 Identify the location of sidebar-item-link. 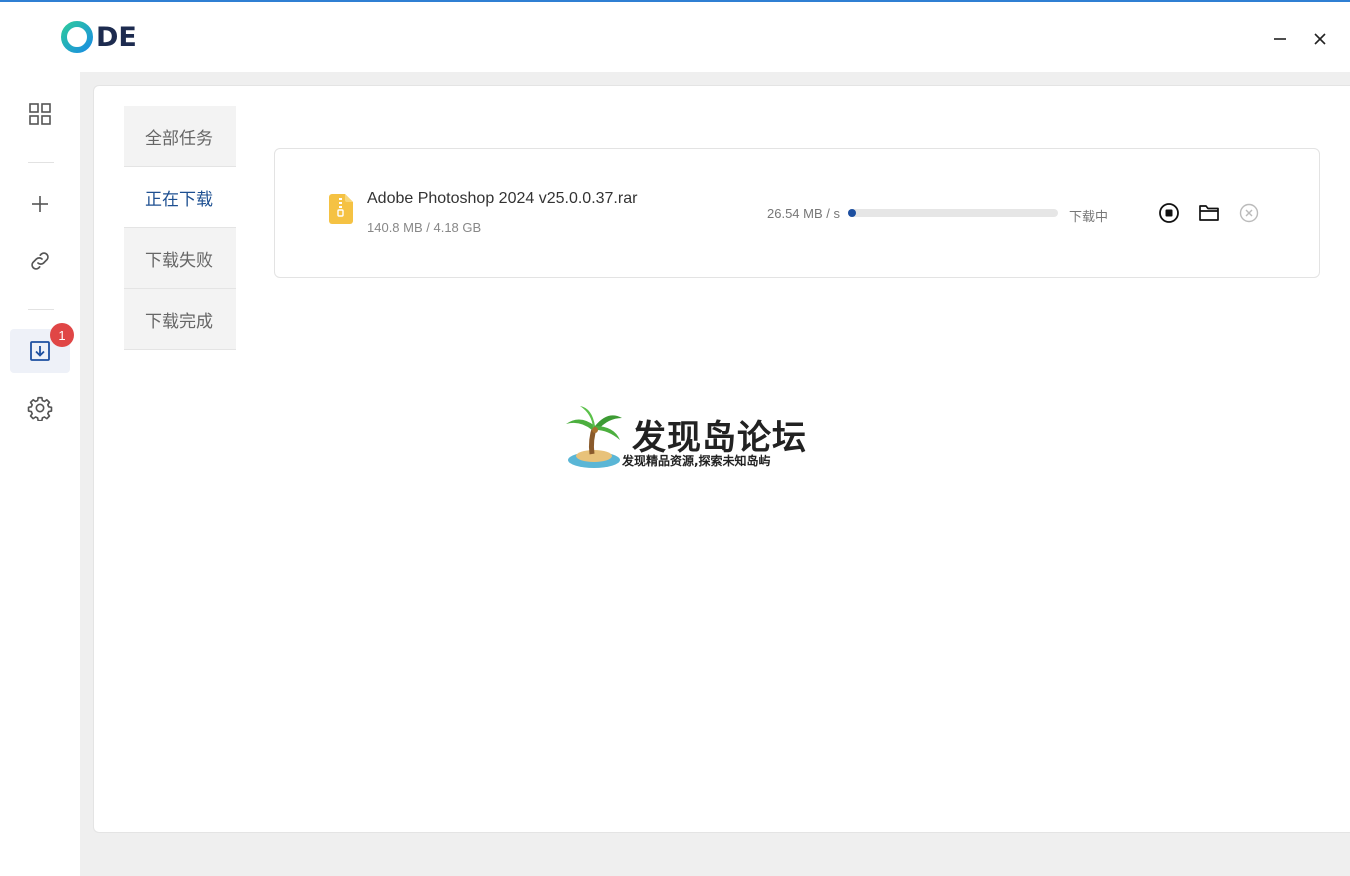
(40, 261).